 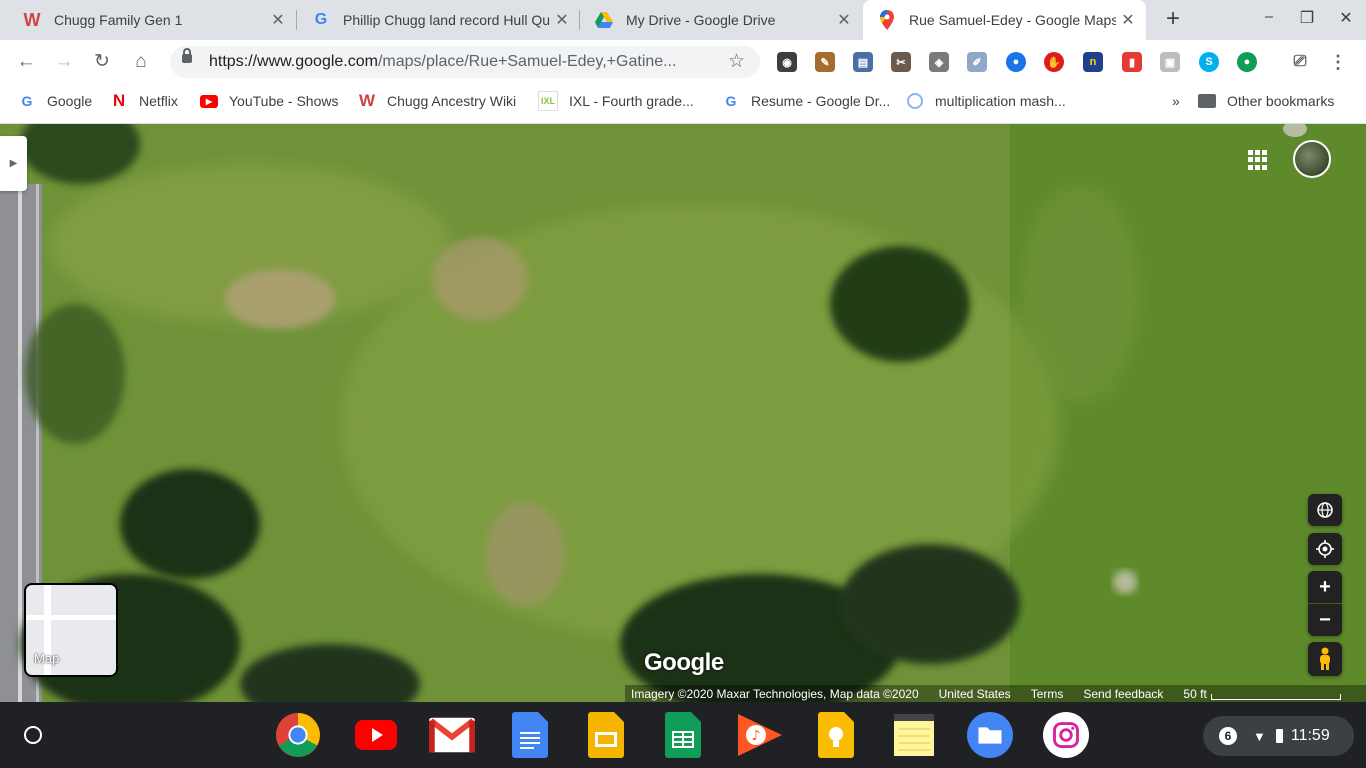 I want to click on extension-icon: n, so click(x=1093, y=62).